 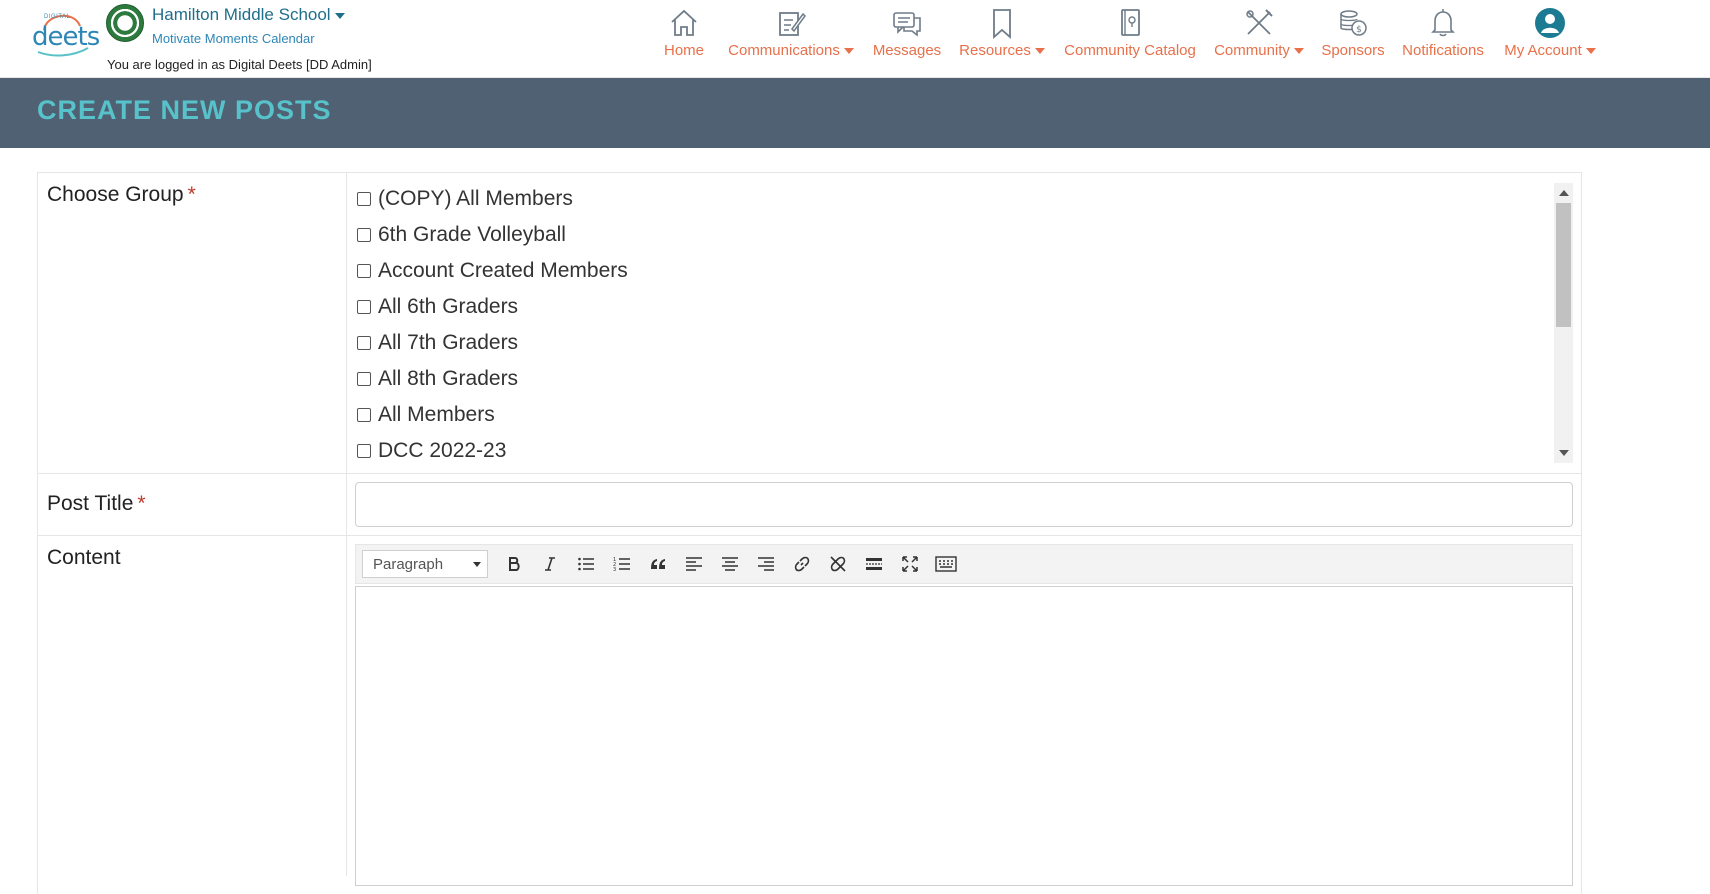 What do you see at coordinates (1563, 265) in the screenshot?
I see `scrollbar-thumb` at bounding box center [1563, 265].